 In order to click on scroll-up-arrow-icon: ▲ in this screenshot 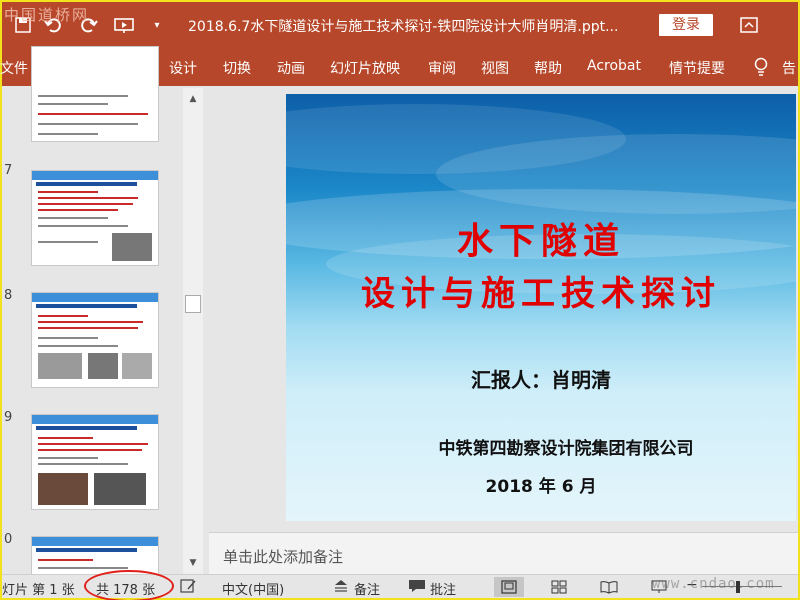, I will do `click(193, 99)`.